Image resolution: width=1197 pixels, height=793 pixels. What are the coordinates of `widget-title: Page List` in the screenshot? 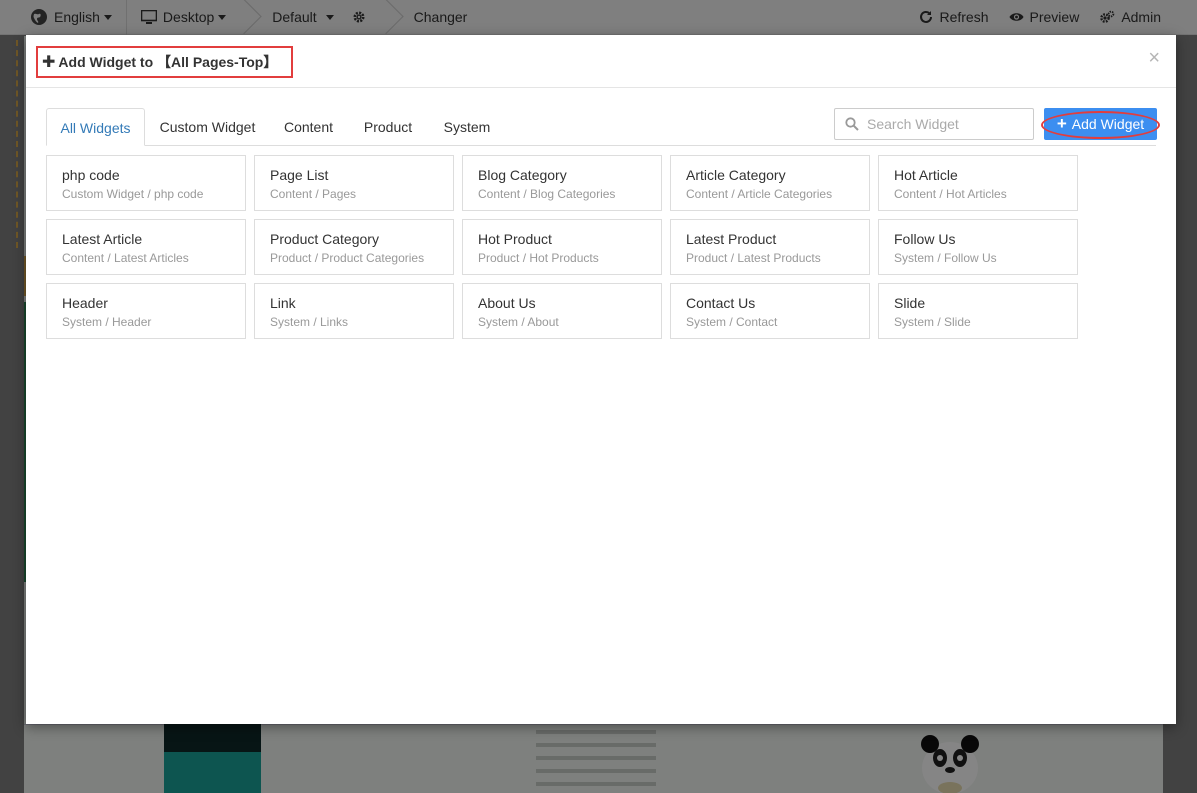 It's located at (299, 175).